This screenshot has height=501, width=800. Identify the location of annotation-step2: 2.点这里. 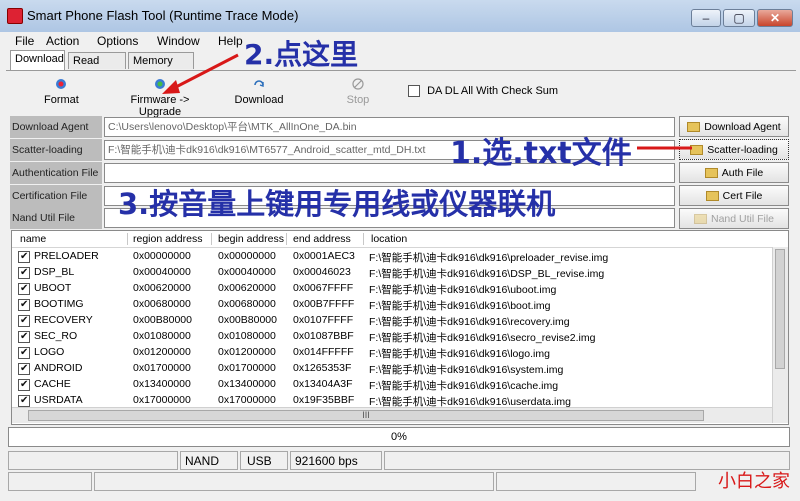
(301, 54).